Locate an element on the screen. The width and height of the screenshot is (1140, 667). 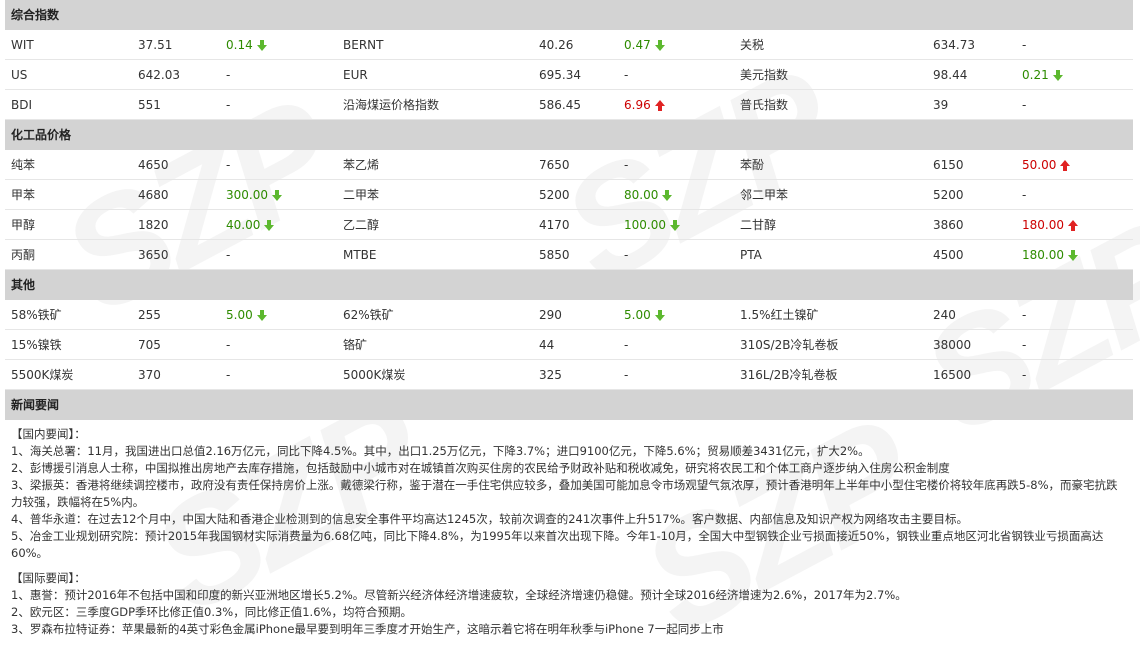
item-name: 316L/2B冷轧卷板 is located at coordinates (830, 374).